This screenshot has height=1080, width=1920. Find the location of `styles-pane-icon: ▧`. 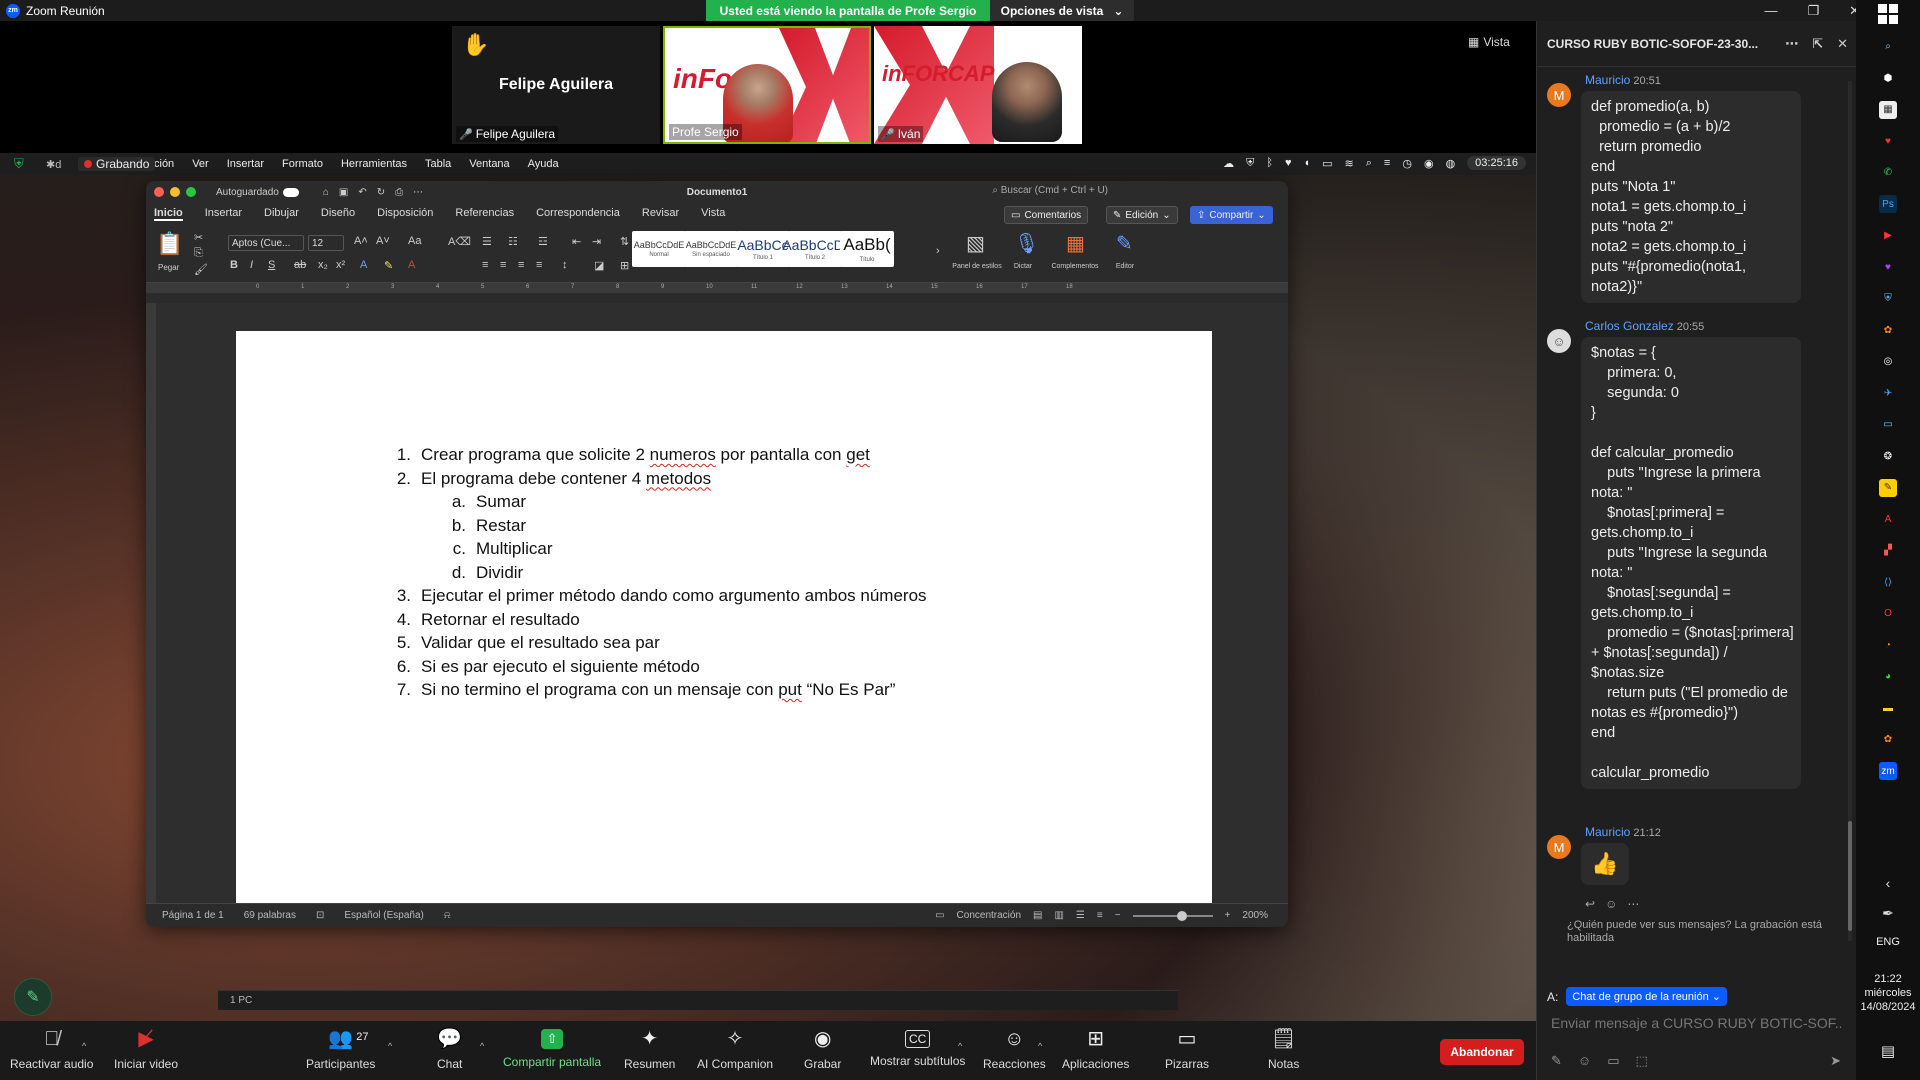

styles-pane-icon: ▧ is located at coordinates (975, 243).